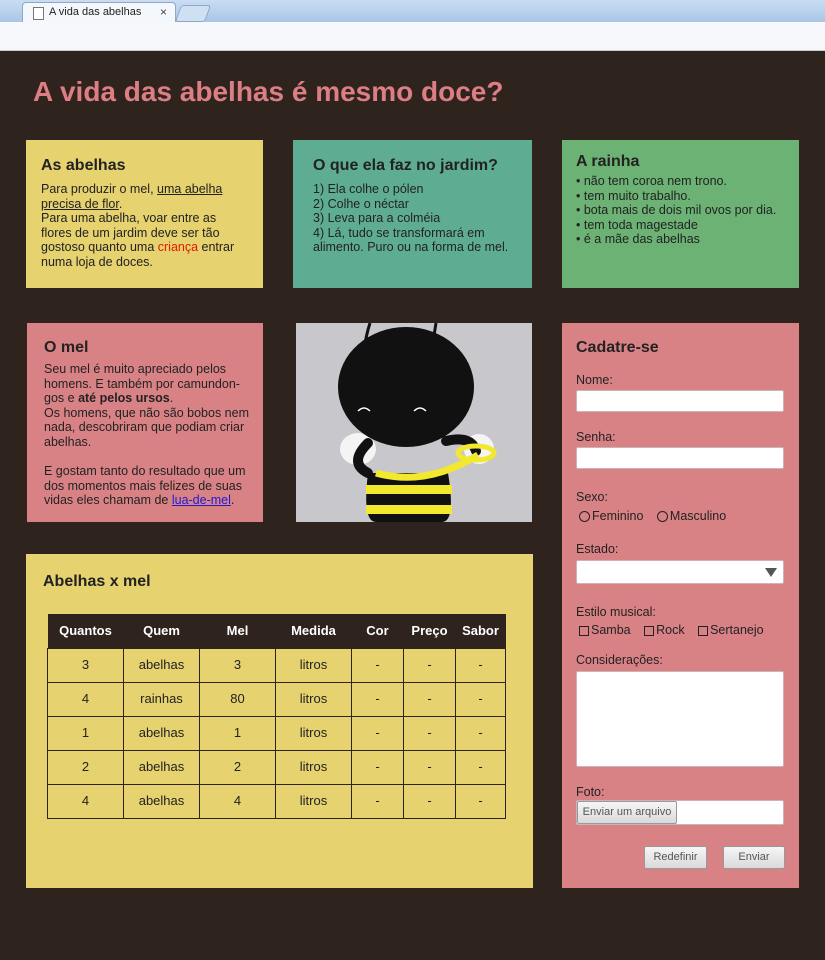 The image size is (825, 960). I want to click on checkbox-rock: Rock, so click(664, 630).